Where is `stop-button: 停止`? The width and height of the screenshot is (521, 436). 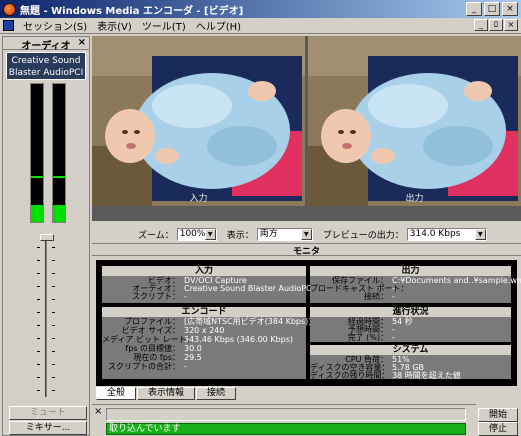
stop-button: 停止 is located at coordinates (498, 429).